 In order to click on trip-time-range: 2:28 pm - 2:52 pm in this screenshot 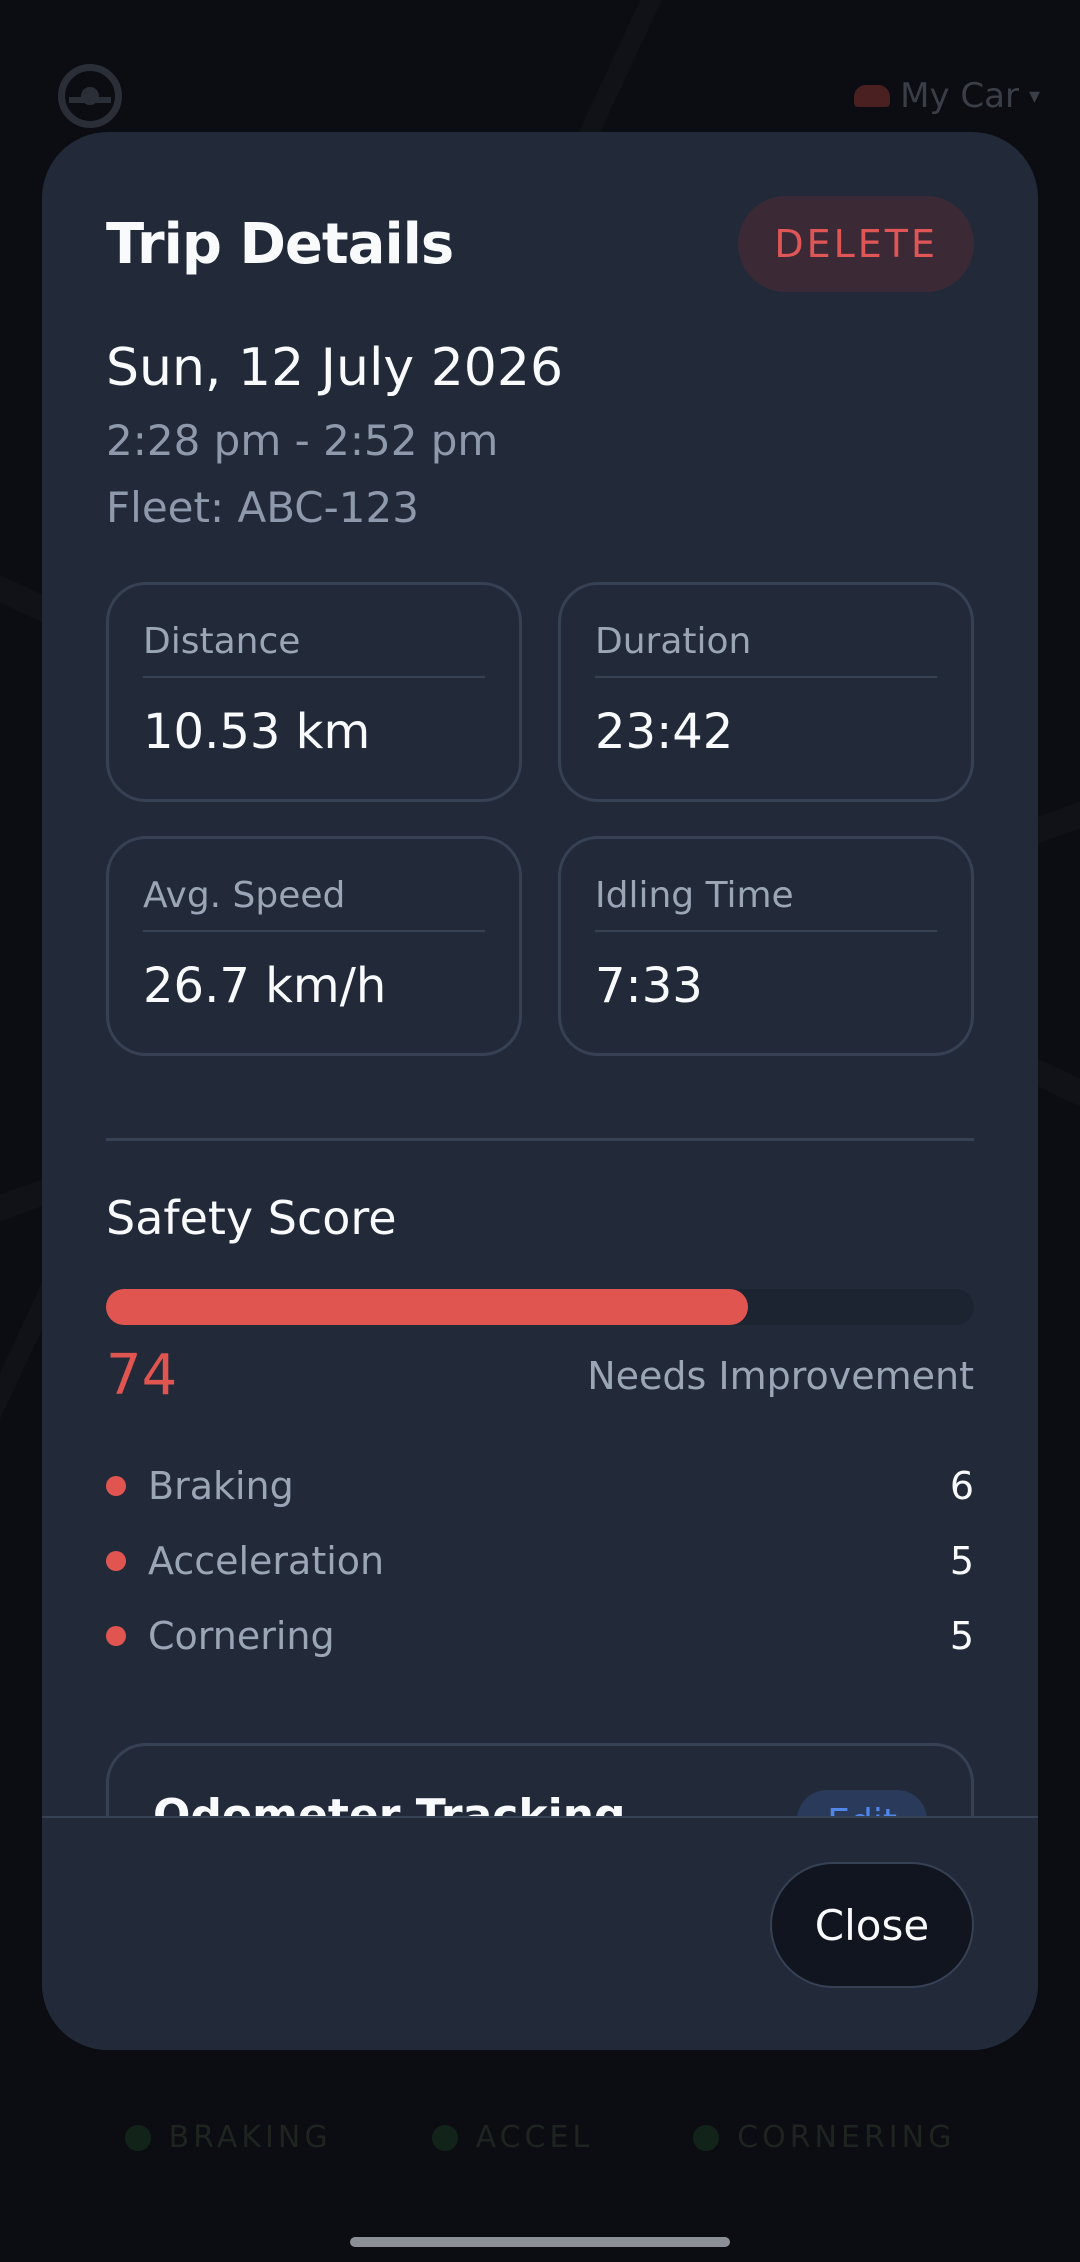, I will do `click(302, 440)`.